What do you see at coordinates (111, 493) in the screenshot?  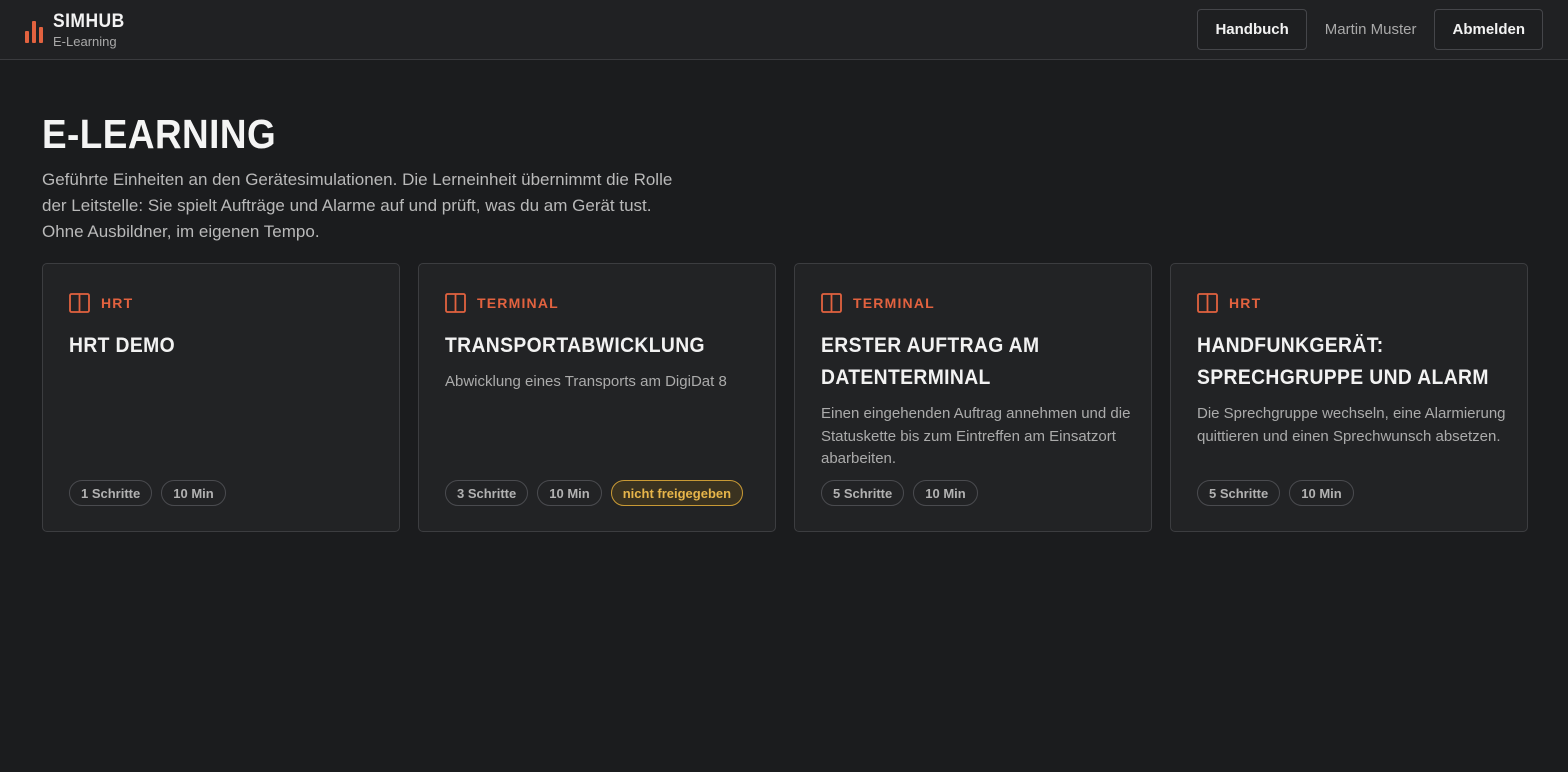 I see `steps-badge: 1 Schritte` at bounding box center [111, 493].